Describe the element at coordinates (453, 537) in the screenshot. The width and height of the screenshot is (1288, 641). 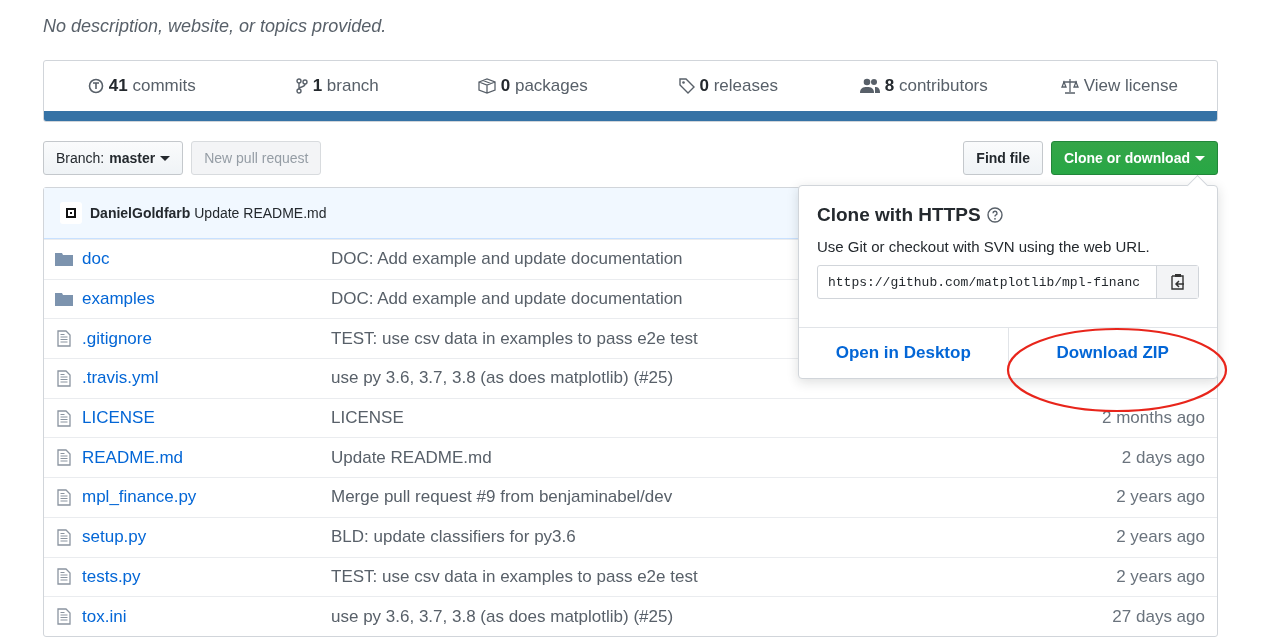
I see `commit-message-link: BLD: update classifiers for py3.6` at that location.